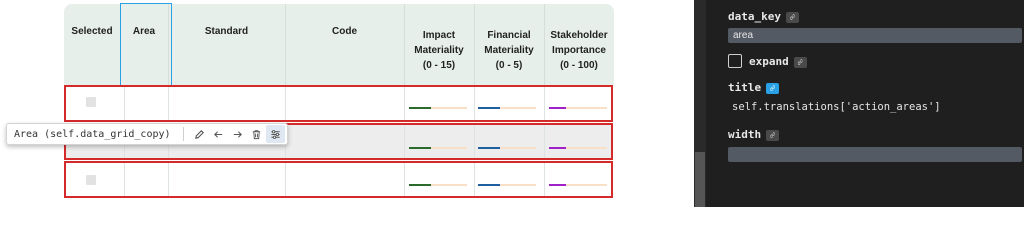 Image resolution: width=1024 pixels, height=240 pixels. I want to click on column-header-financial-materiality: Financial Materiality (0 - 5), so click(509, 45).